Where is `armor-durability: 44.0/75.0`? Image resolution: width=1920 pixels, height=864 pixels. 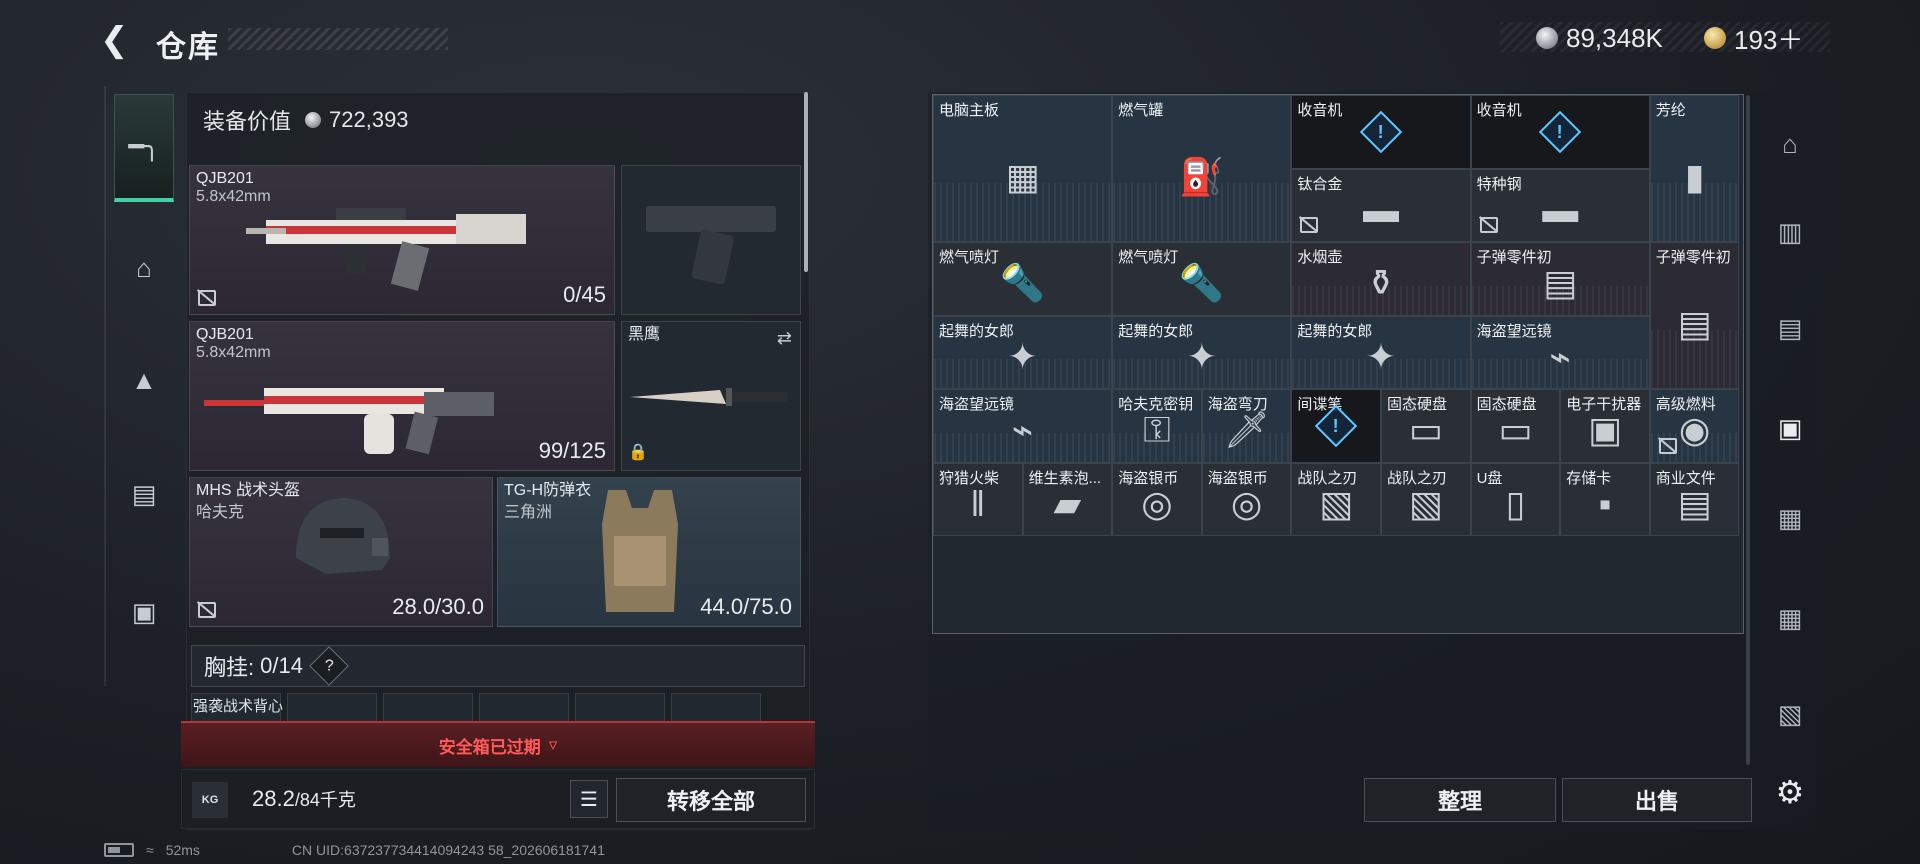 armor-durability: 44.0/75.0 is located at coordinates (746, 606).